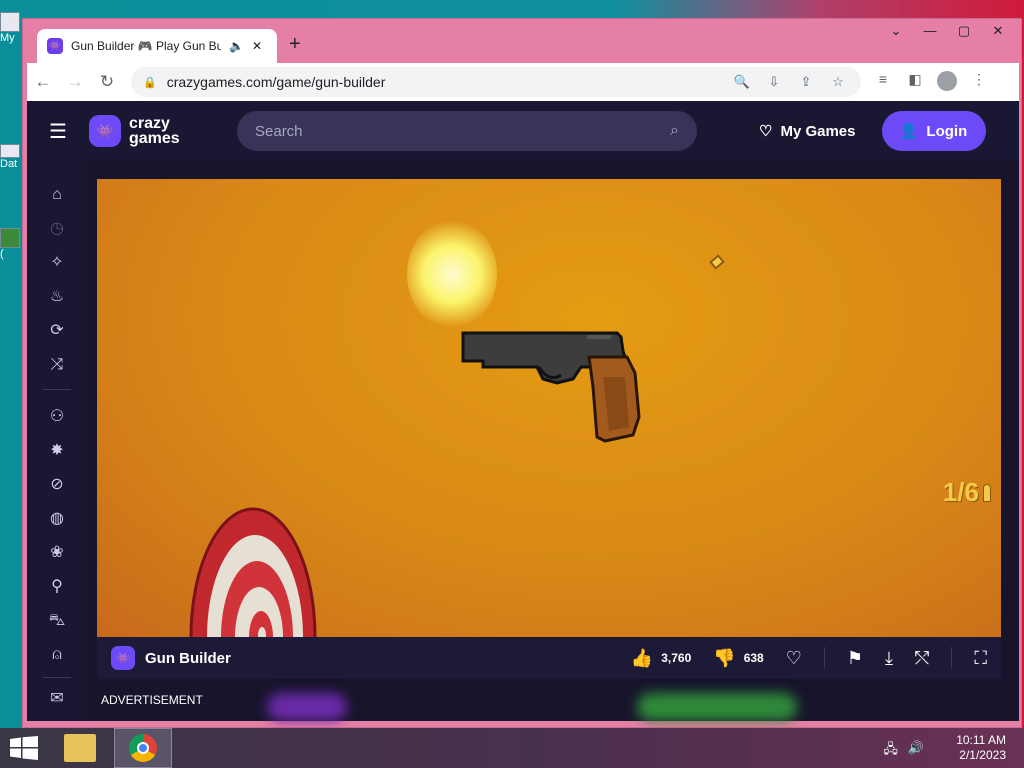 Image resolution: width=1024 pixels, height=768 pixels. What do you see at coordinates (916, 751) in the screenshot?
I see `volume-icon: 🔊` at bounding box center [916, 751].